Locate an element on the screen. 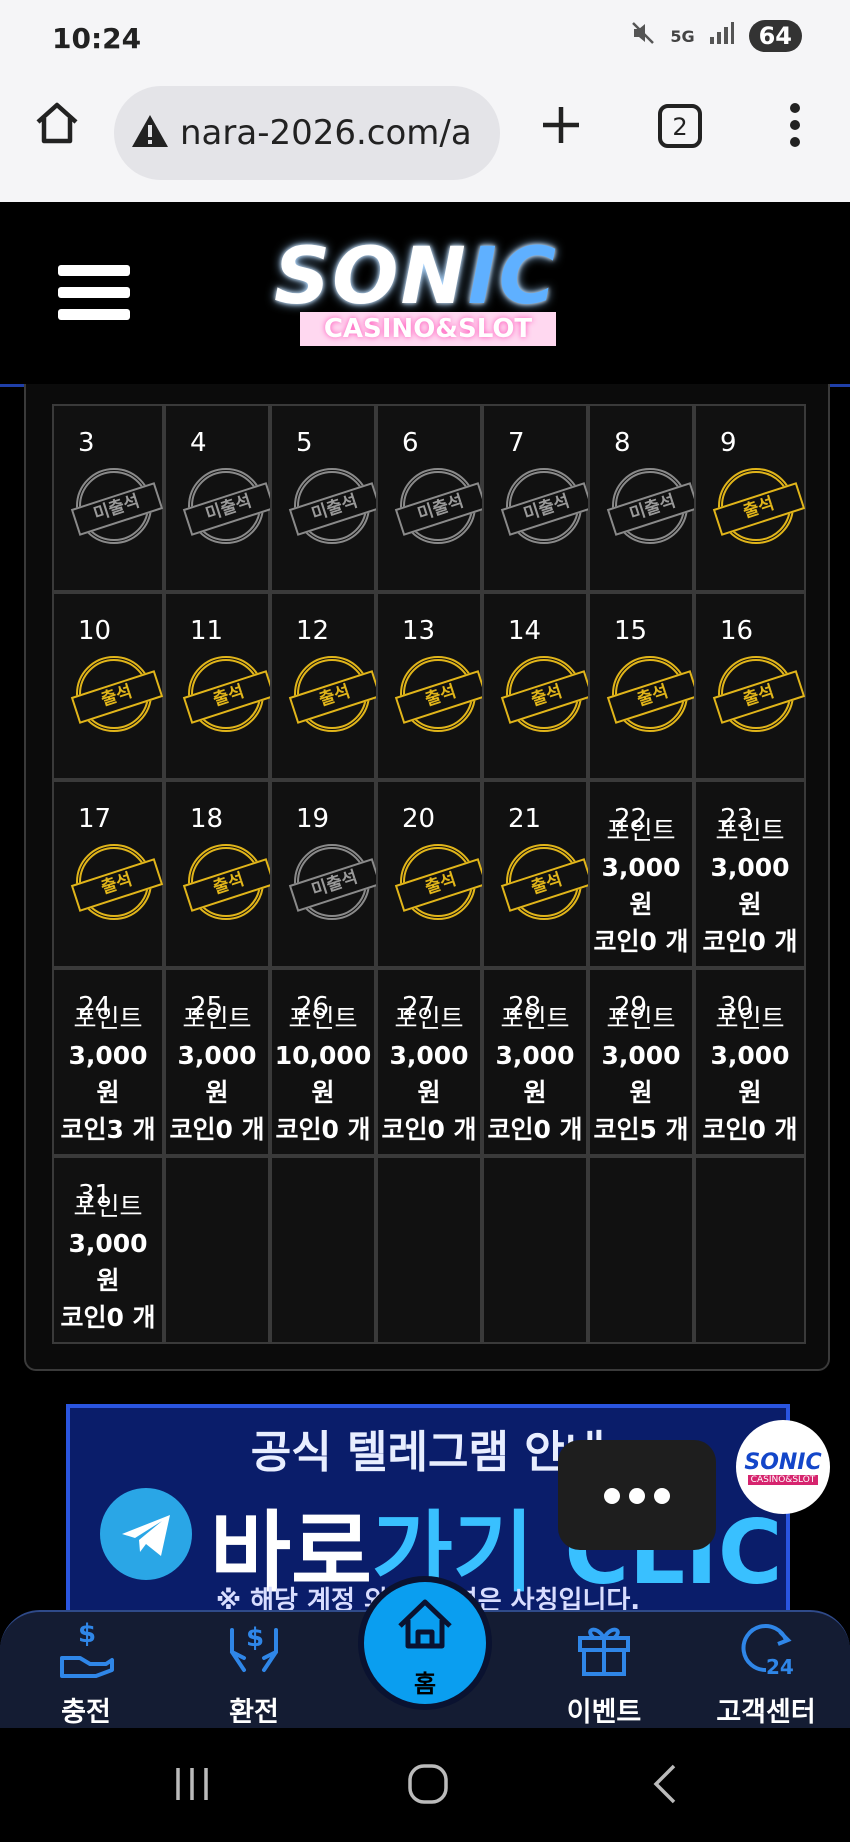 This screenshot has width=850, height=1842. calendar-day-cell: 24 포인트 3,000 원 코인3 개 is located at coordinates (108, 1062).